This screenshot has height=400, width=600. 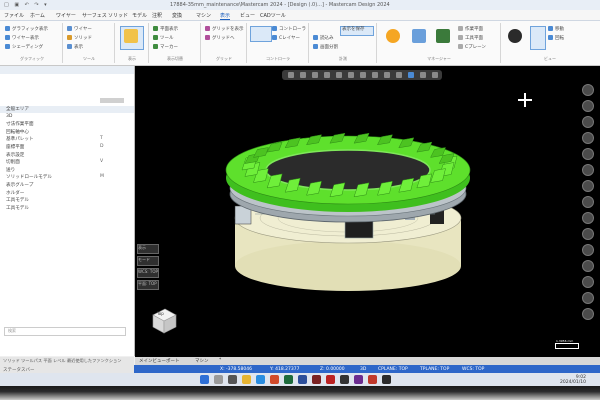 I want to click on start-icon, so click(x=204, y=379).